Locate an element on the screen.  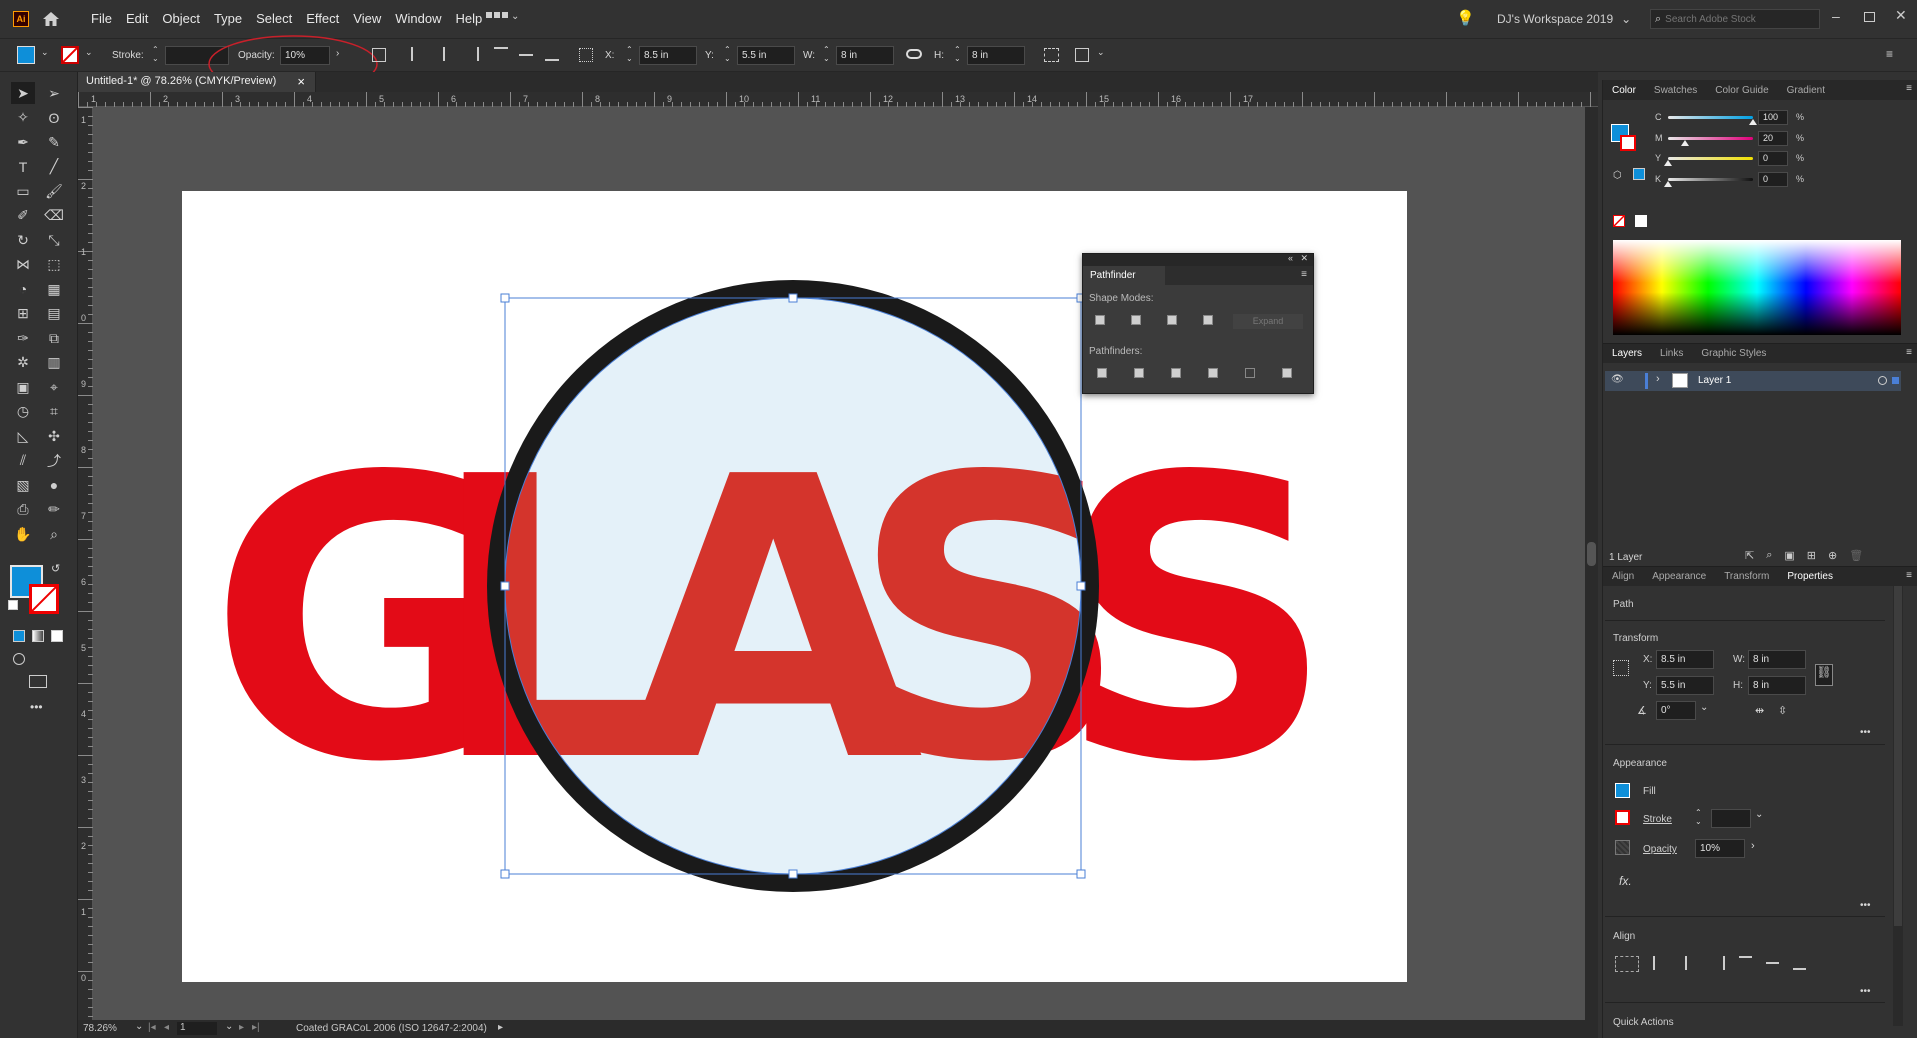
clipping-mask-icon: ▣ is located at coordinates (1789, 555).